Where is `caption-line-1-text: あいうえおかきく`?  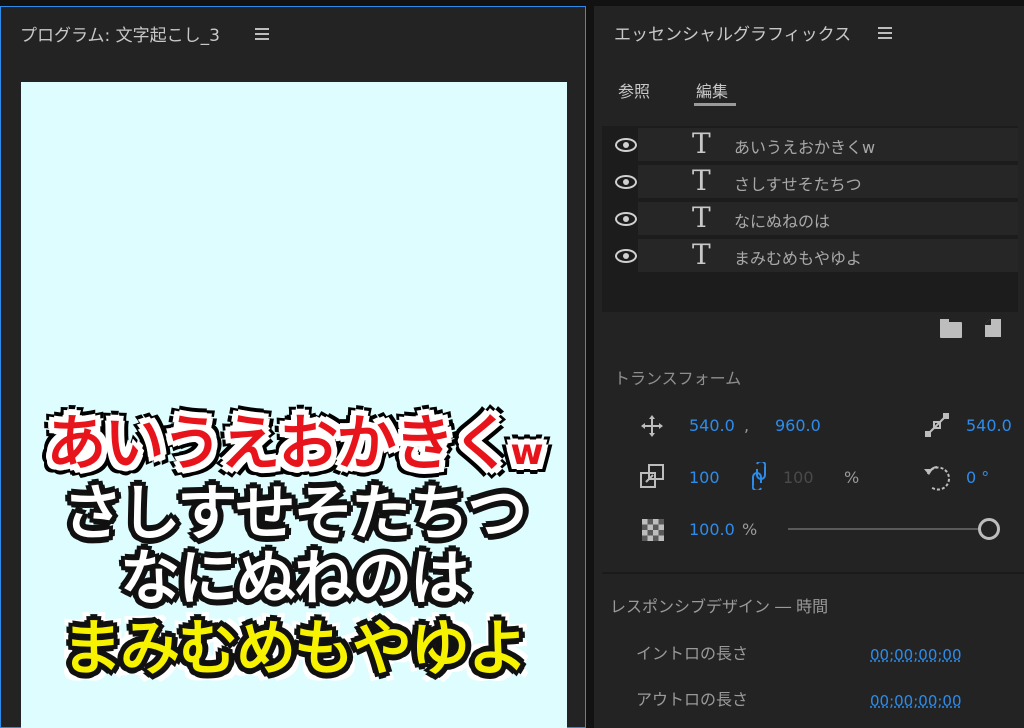 caption-line-1-text: あいうえおかきく is located at coordinates (279, 444).